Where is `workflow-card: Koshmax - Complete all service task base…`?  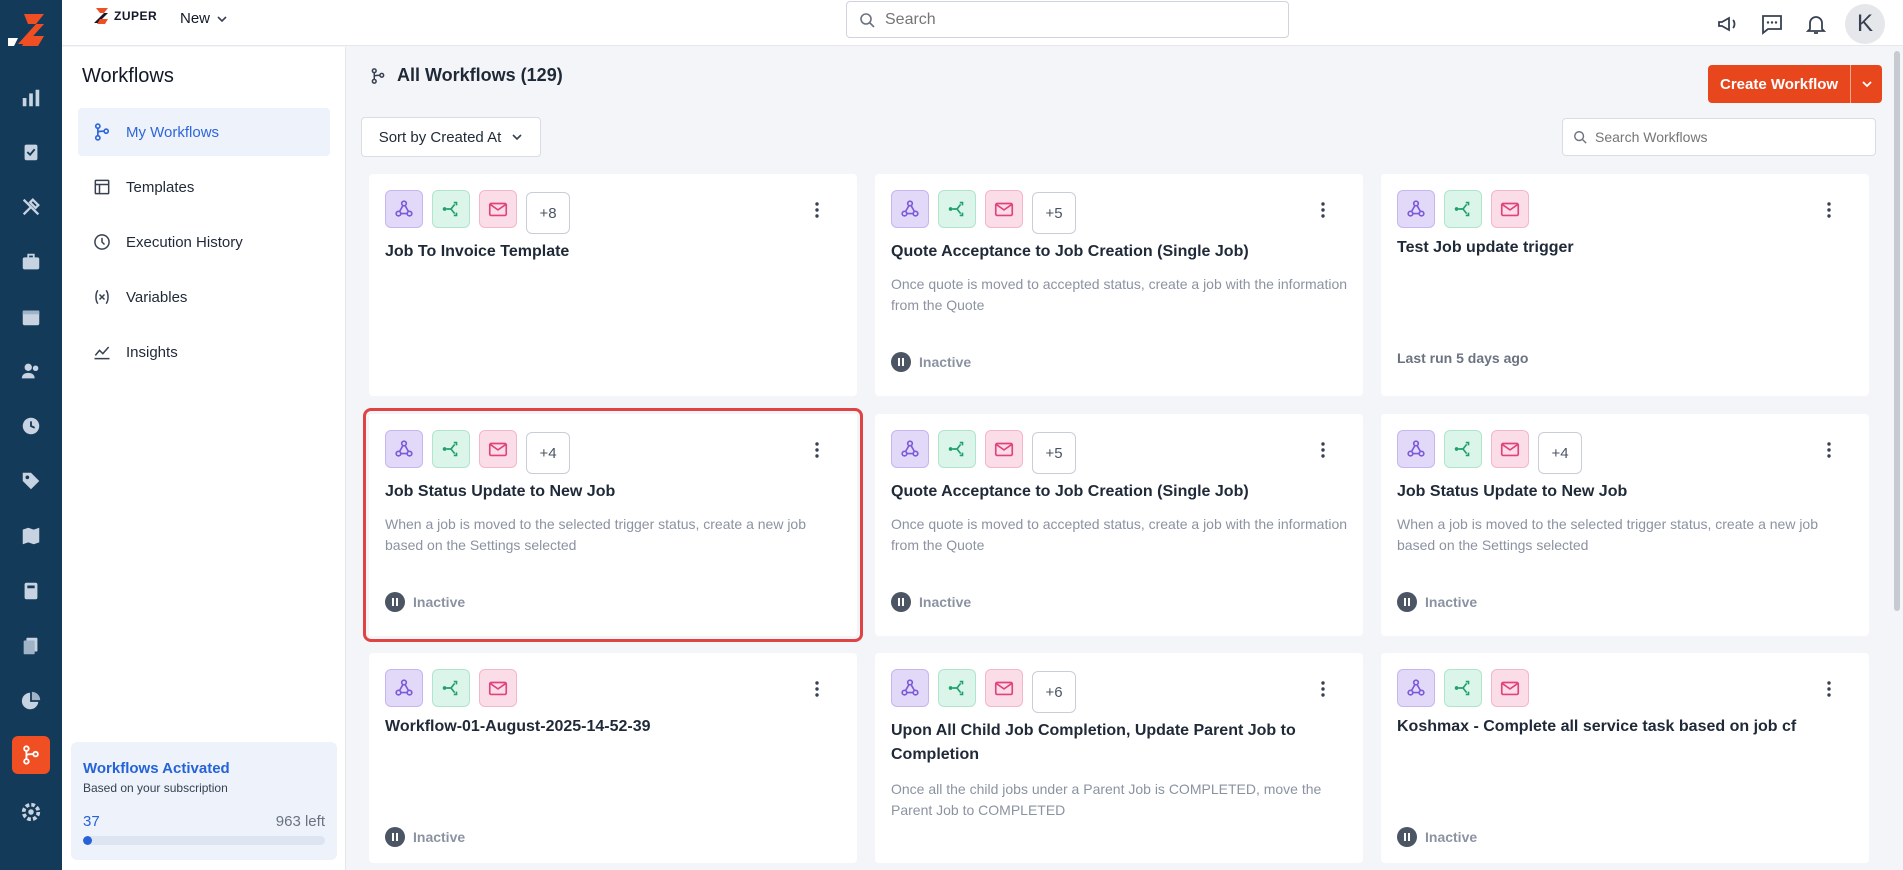
workflow-card: Koshmax - Complete all service task base… is located at coordinates (1625, 758).